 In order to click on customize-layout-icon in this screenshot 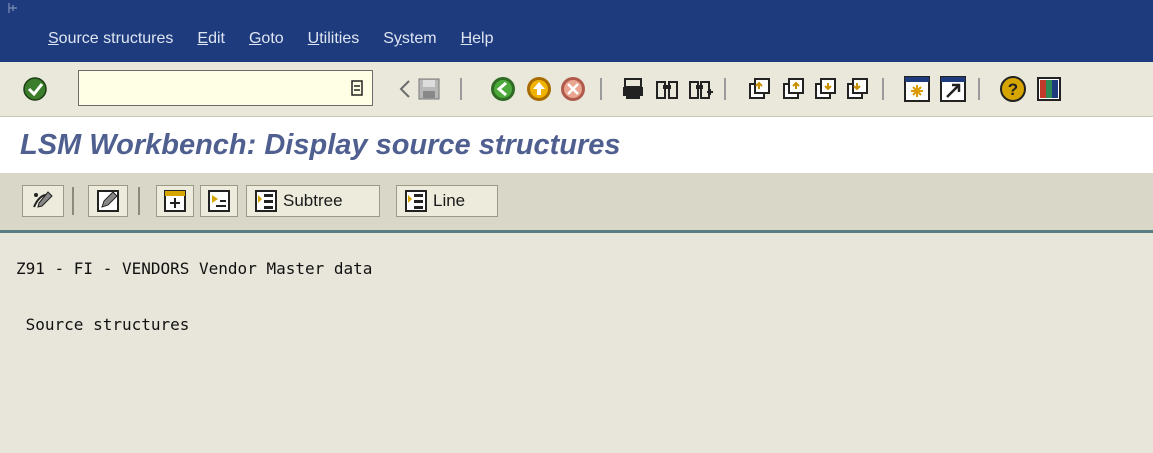, I will do `click(1049, 89)`.